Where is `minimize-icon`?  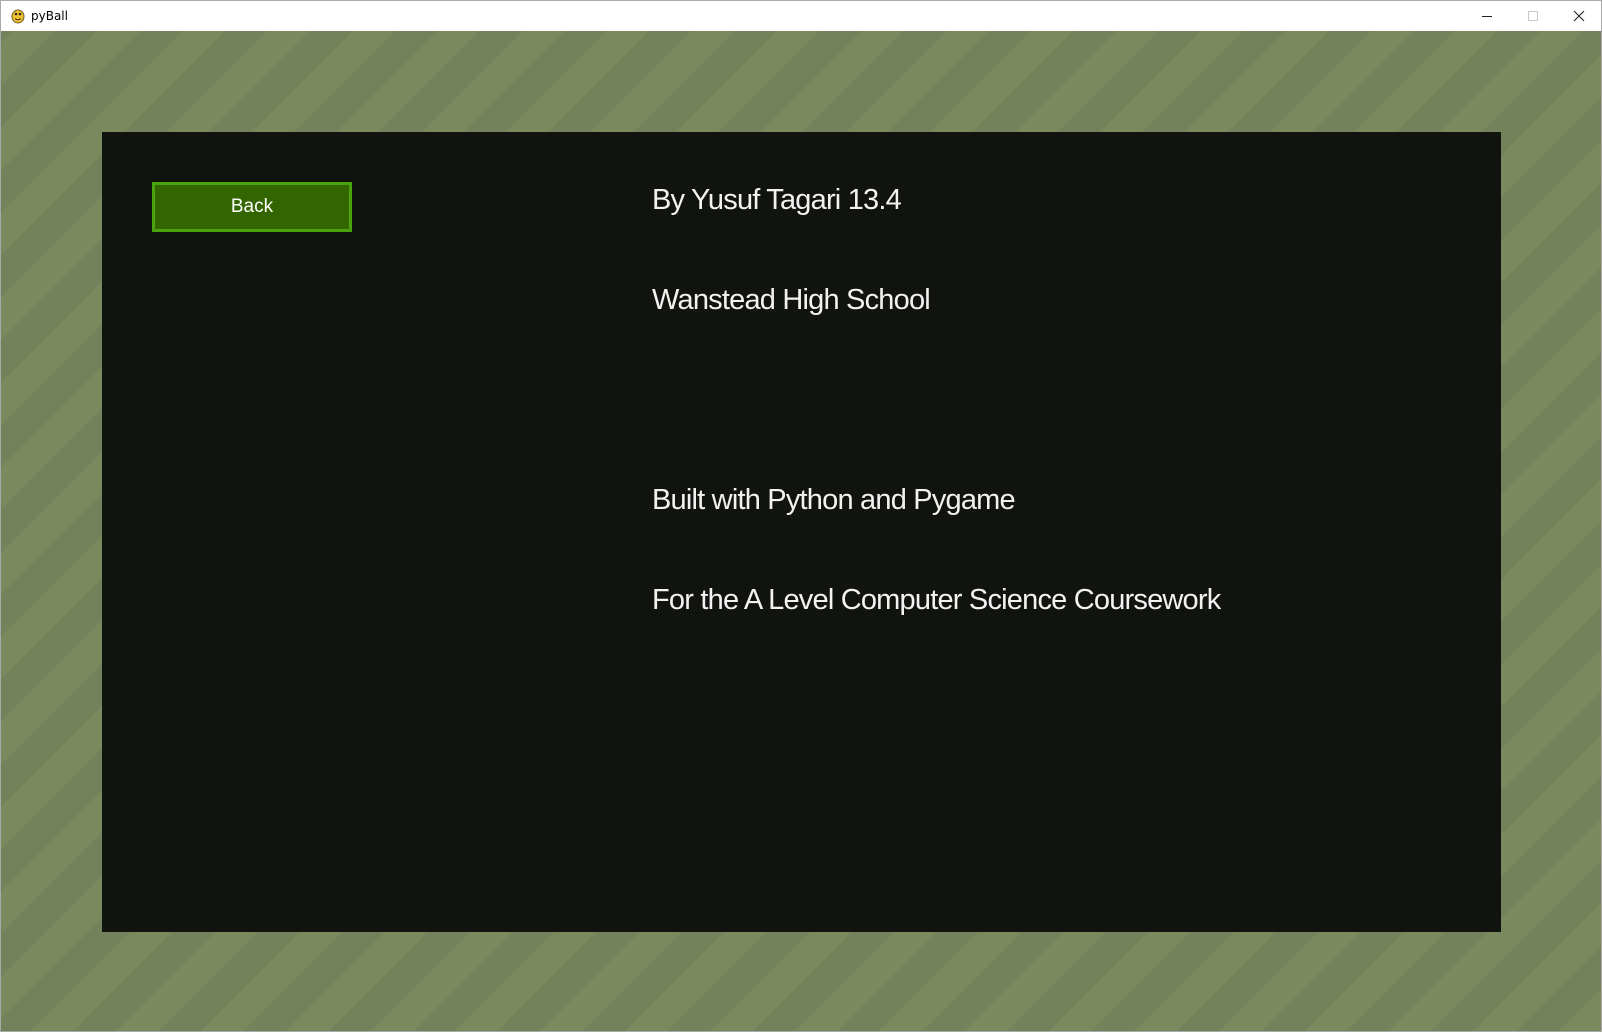
minimize-icon is located at coordinates (1487, 16).